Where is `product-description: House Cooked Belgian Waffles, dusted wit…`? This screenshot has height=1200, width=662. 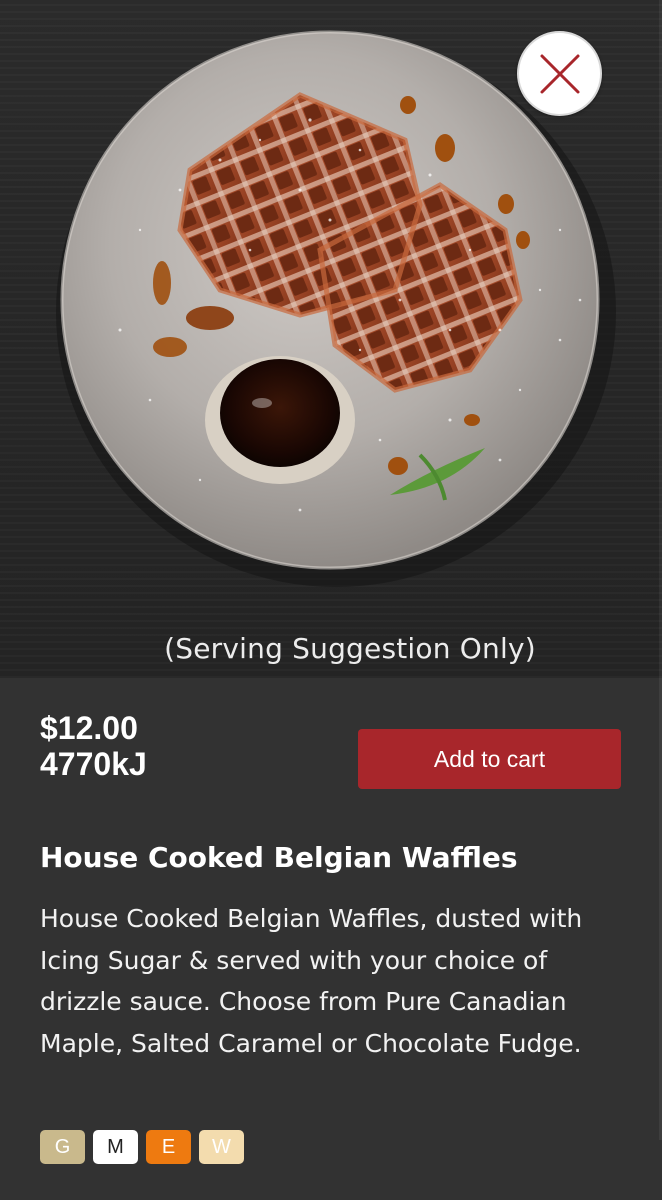
product-description: House Cooked Belgian Waffles, dusted wit… is located at coordinates (311, 981).